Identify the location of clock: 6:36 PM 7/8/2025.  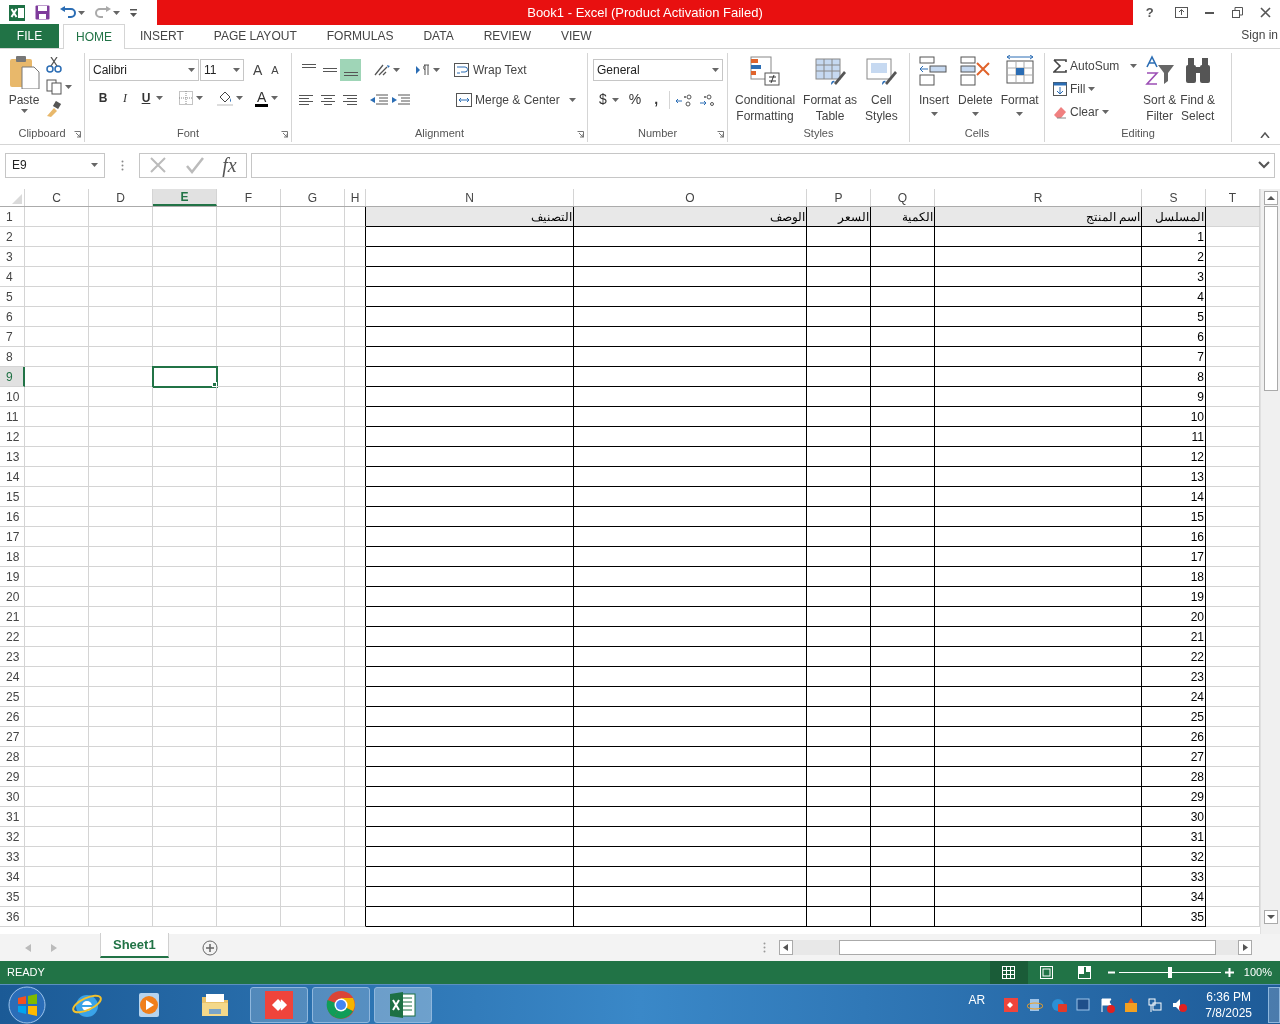
(1228, 1004).